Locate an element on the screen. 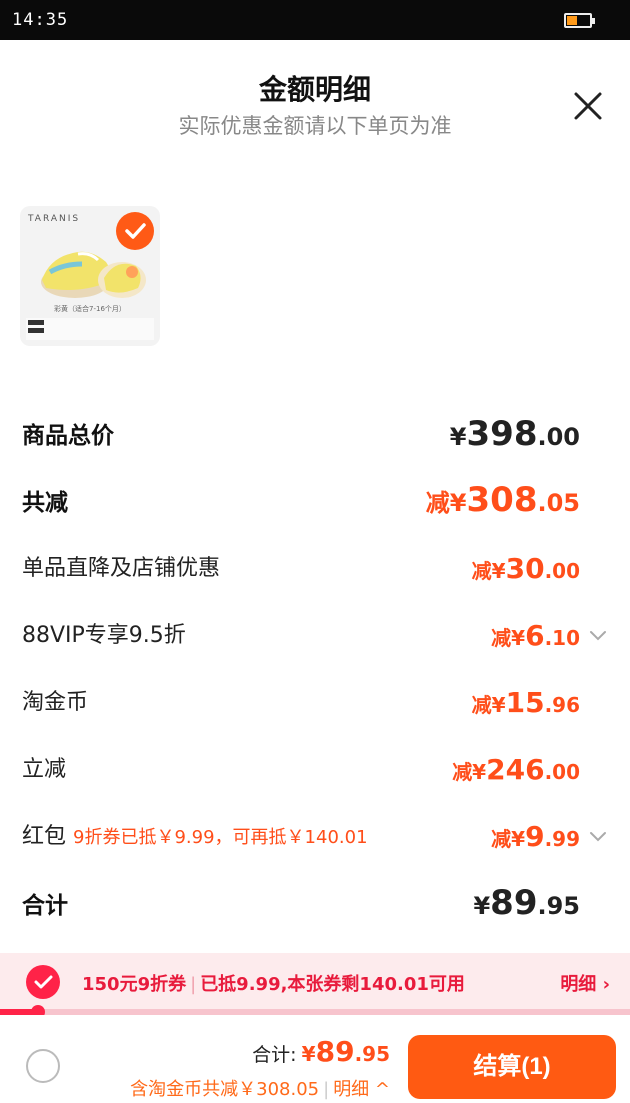 Image resolution: width=630 pixels, height=1103 pixels. coupon-text: 150元9折券 | 已抵9.99,本张券剩140.01可用 is located at coordinates (273, 984).